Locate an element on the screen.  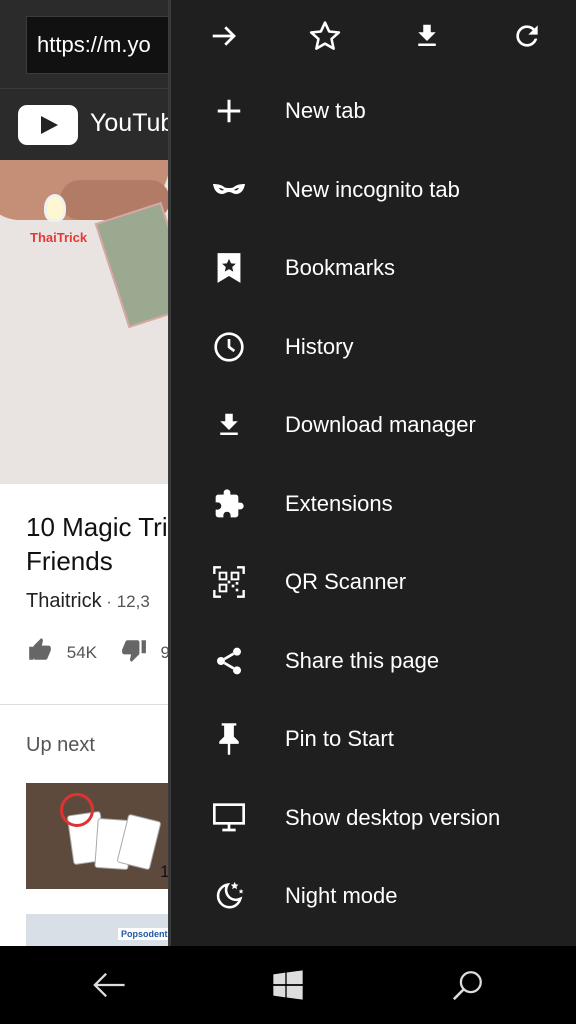
menu-item-label: Bookmarks is located at coordinates (340, 268).